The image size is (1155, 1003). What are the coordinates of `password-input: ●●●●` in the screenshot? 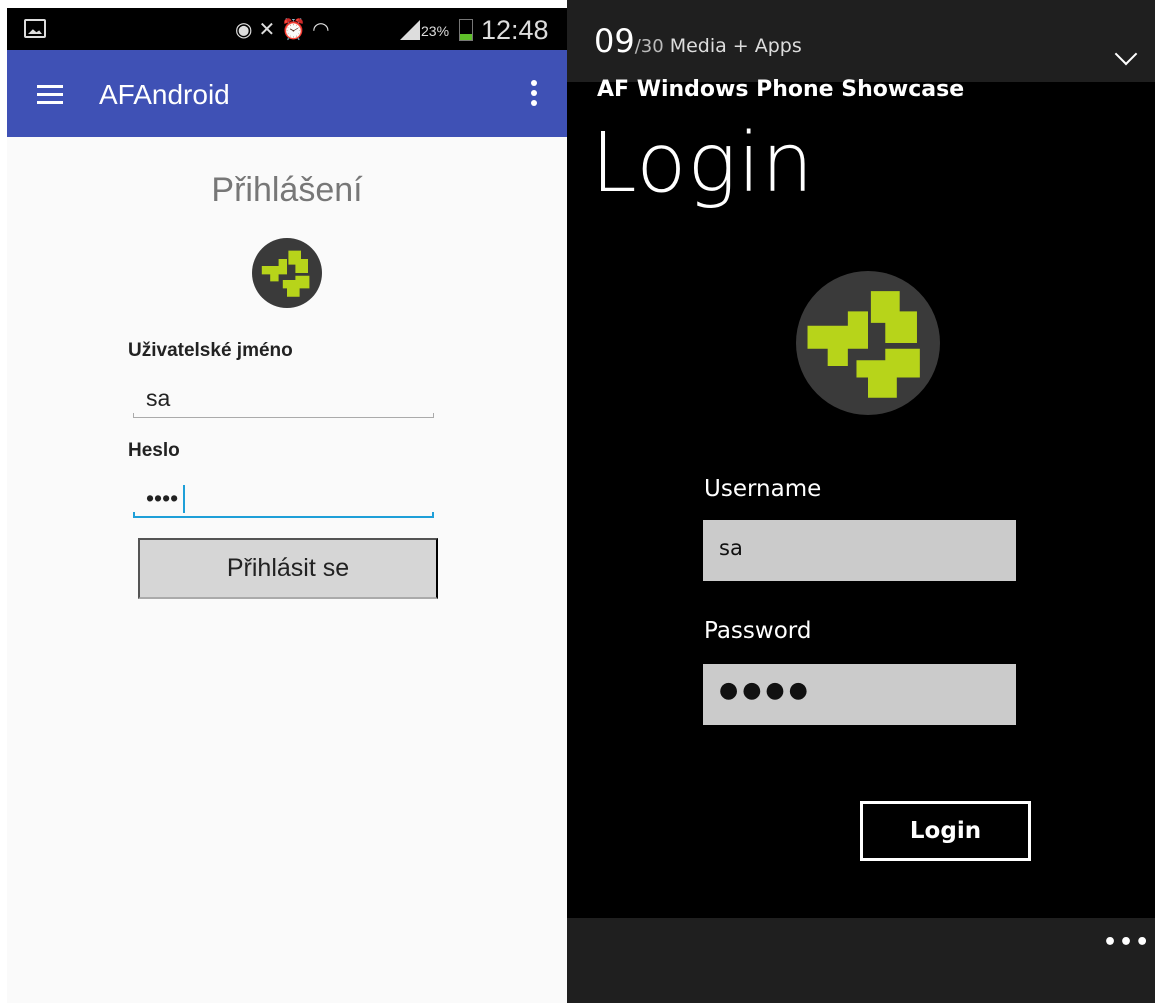 It's located at (859, 694).